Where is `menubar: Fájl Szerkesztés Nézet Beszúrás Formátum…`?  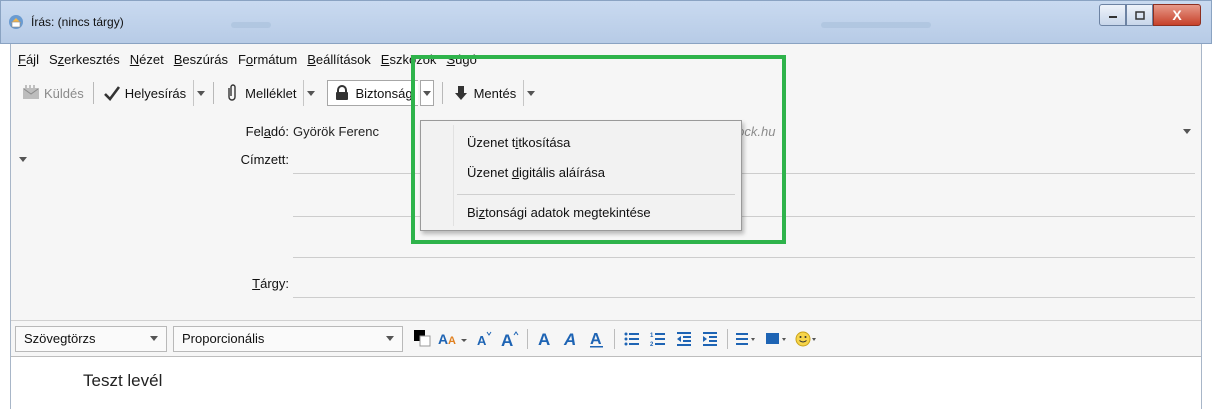 menubar: Fájl Szerkesztés Nézet Beszúrás Formátum… is located at coordinates (606, 59).